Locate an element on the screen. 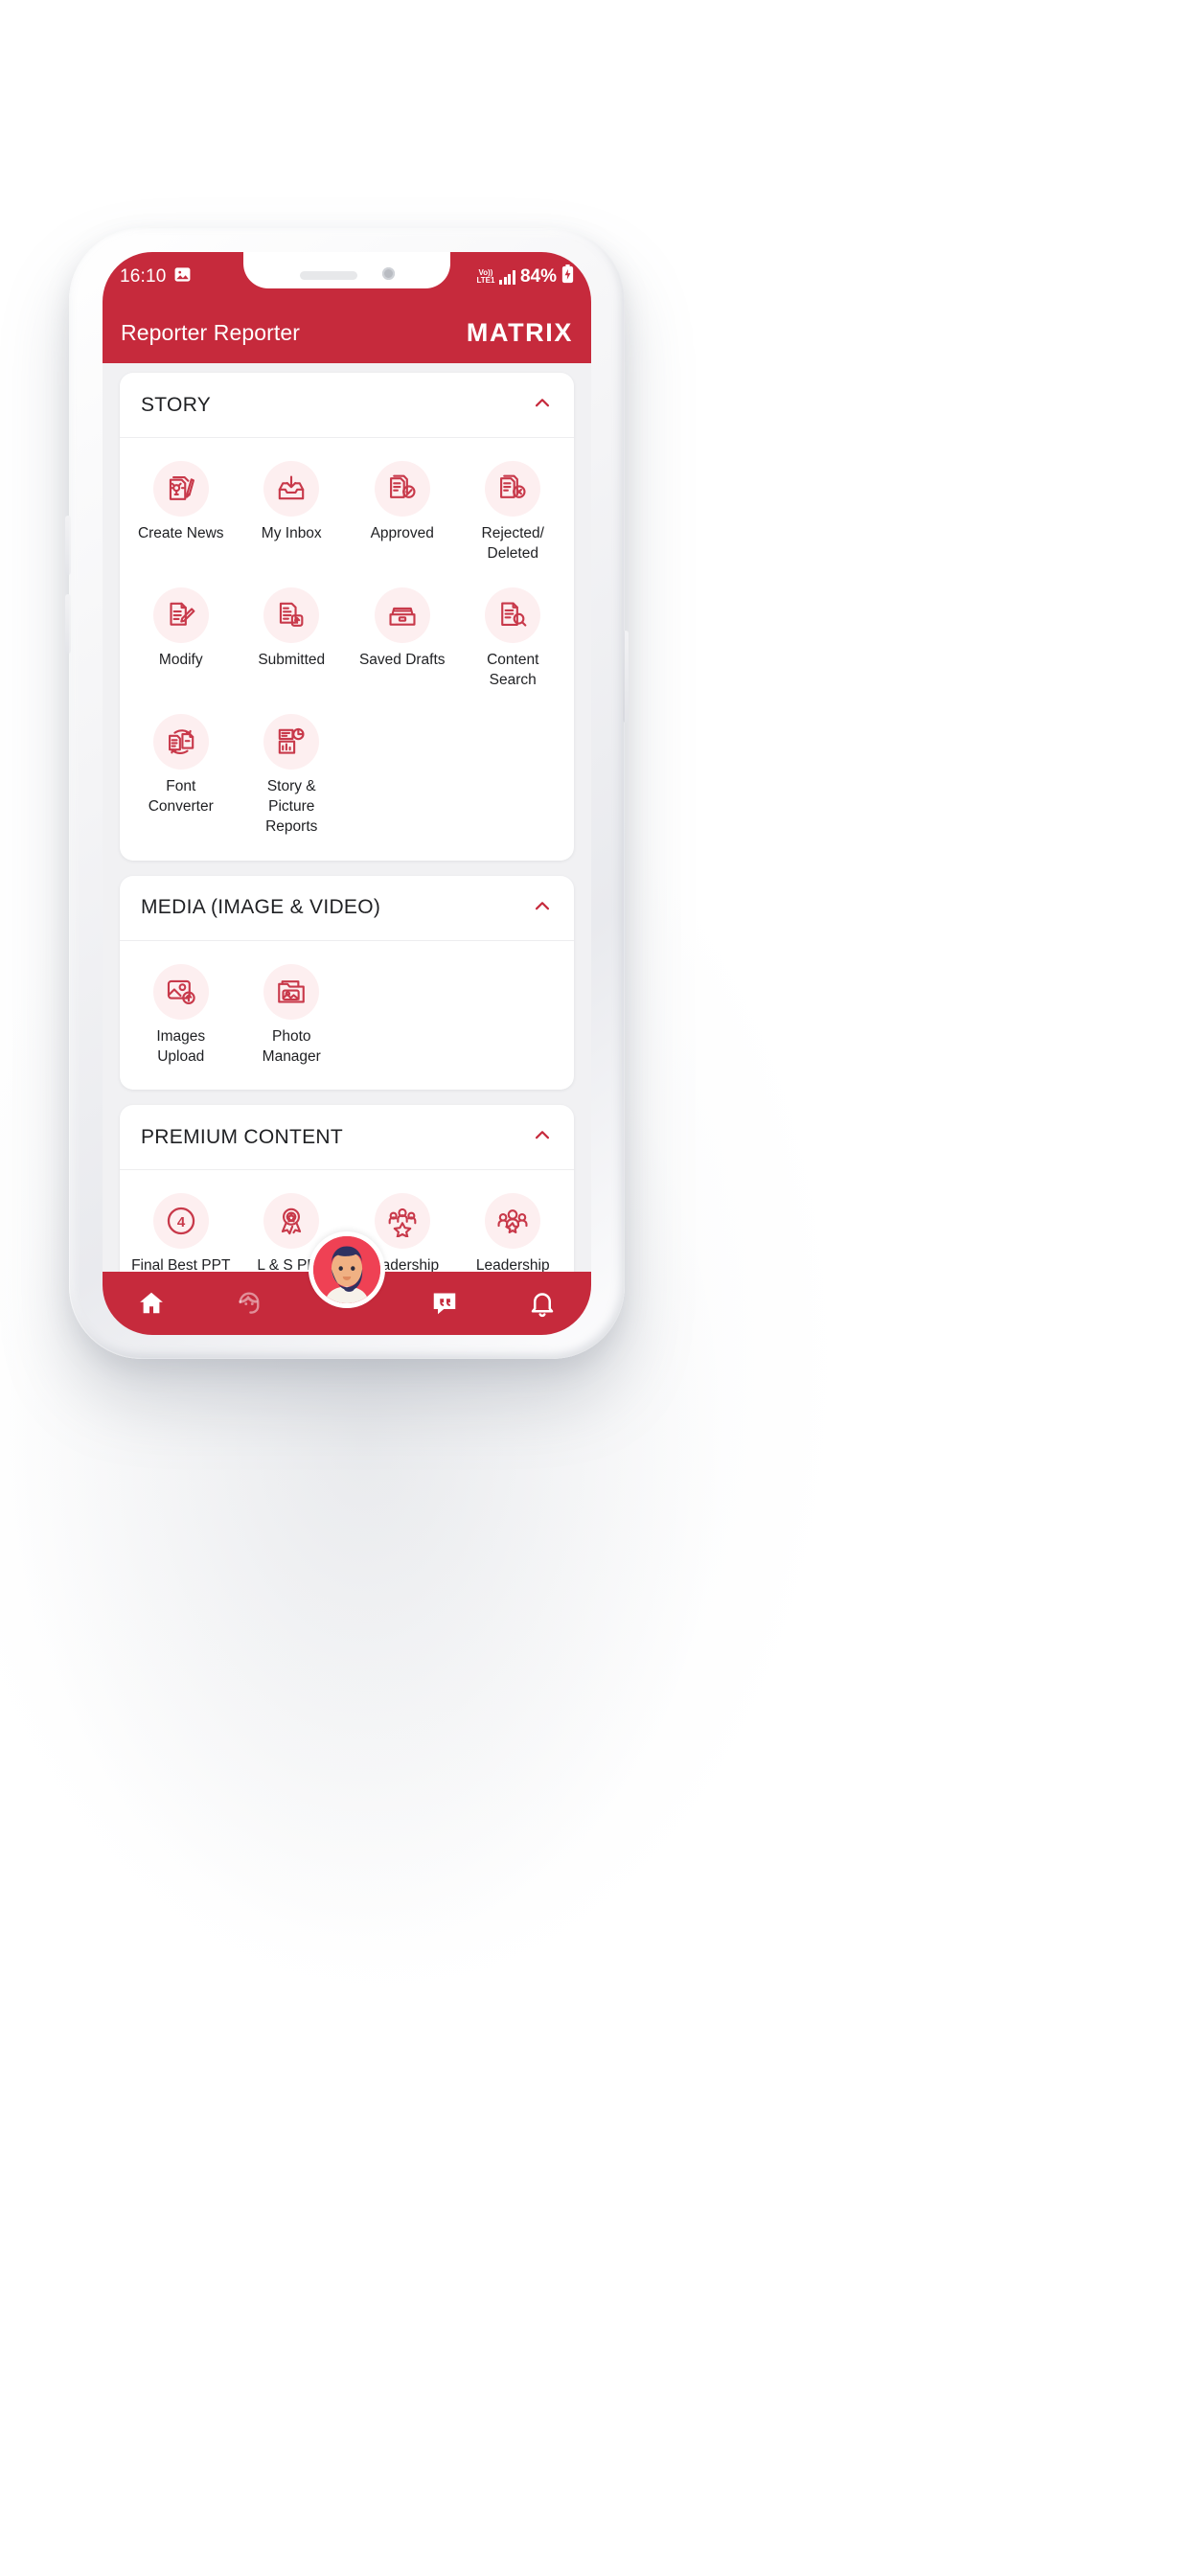  section-header: MEDIA (IMAGE & VIDEO) is located at coordinates (347, 908).